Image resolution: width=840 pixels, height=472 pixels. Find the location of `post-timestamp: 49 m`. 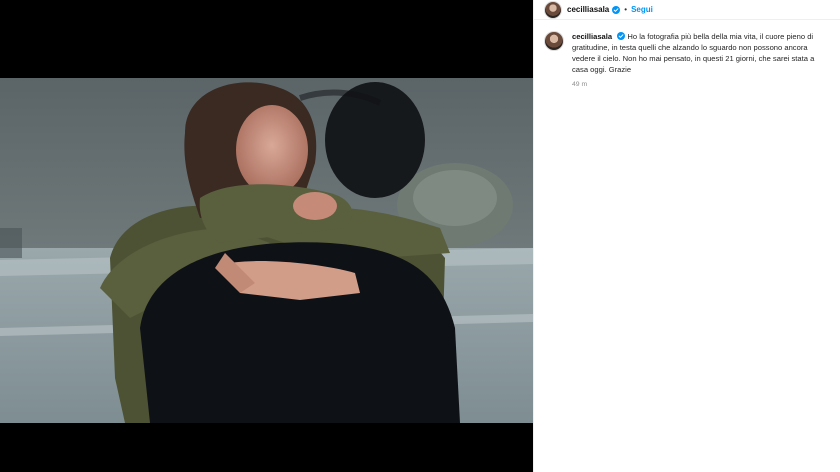

post-timestamp: 49 m is located at coordinates (699, 84).